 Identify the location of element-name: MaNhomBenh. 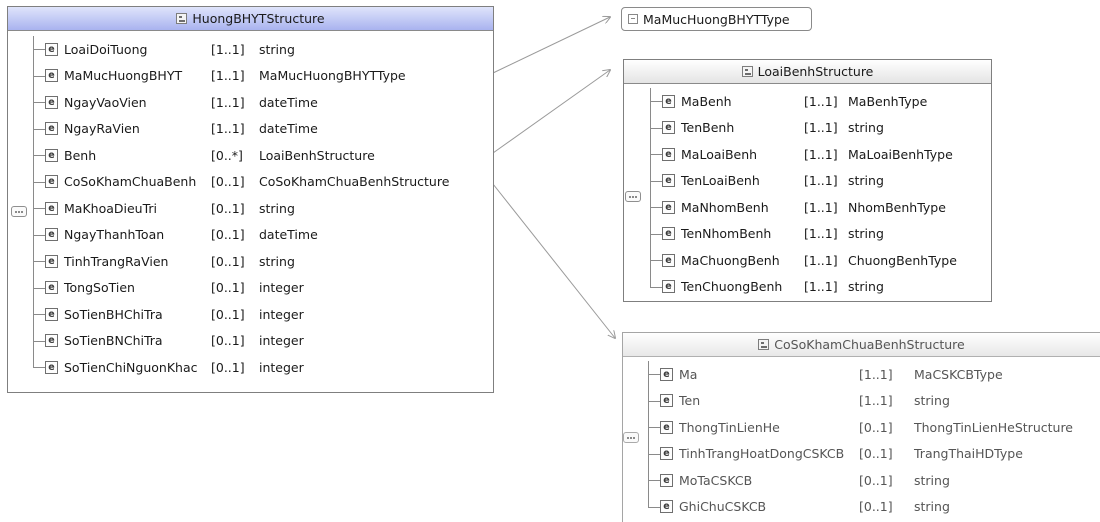
(725, 207).